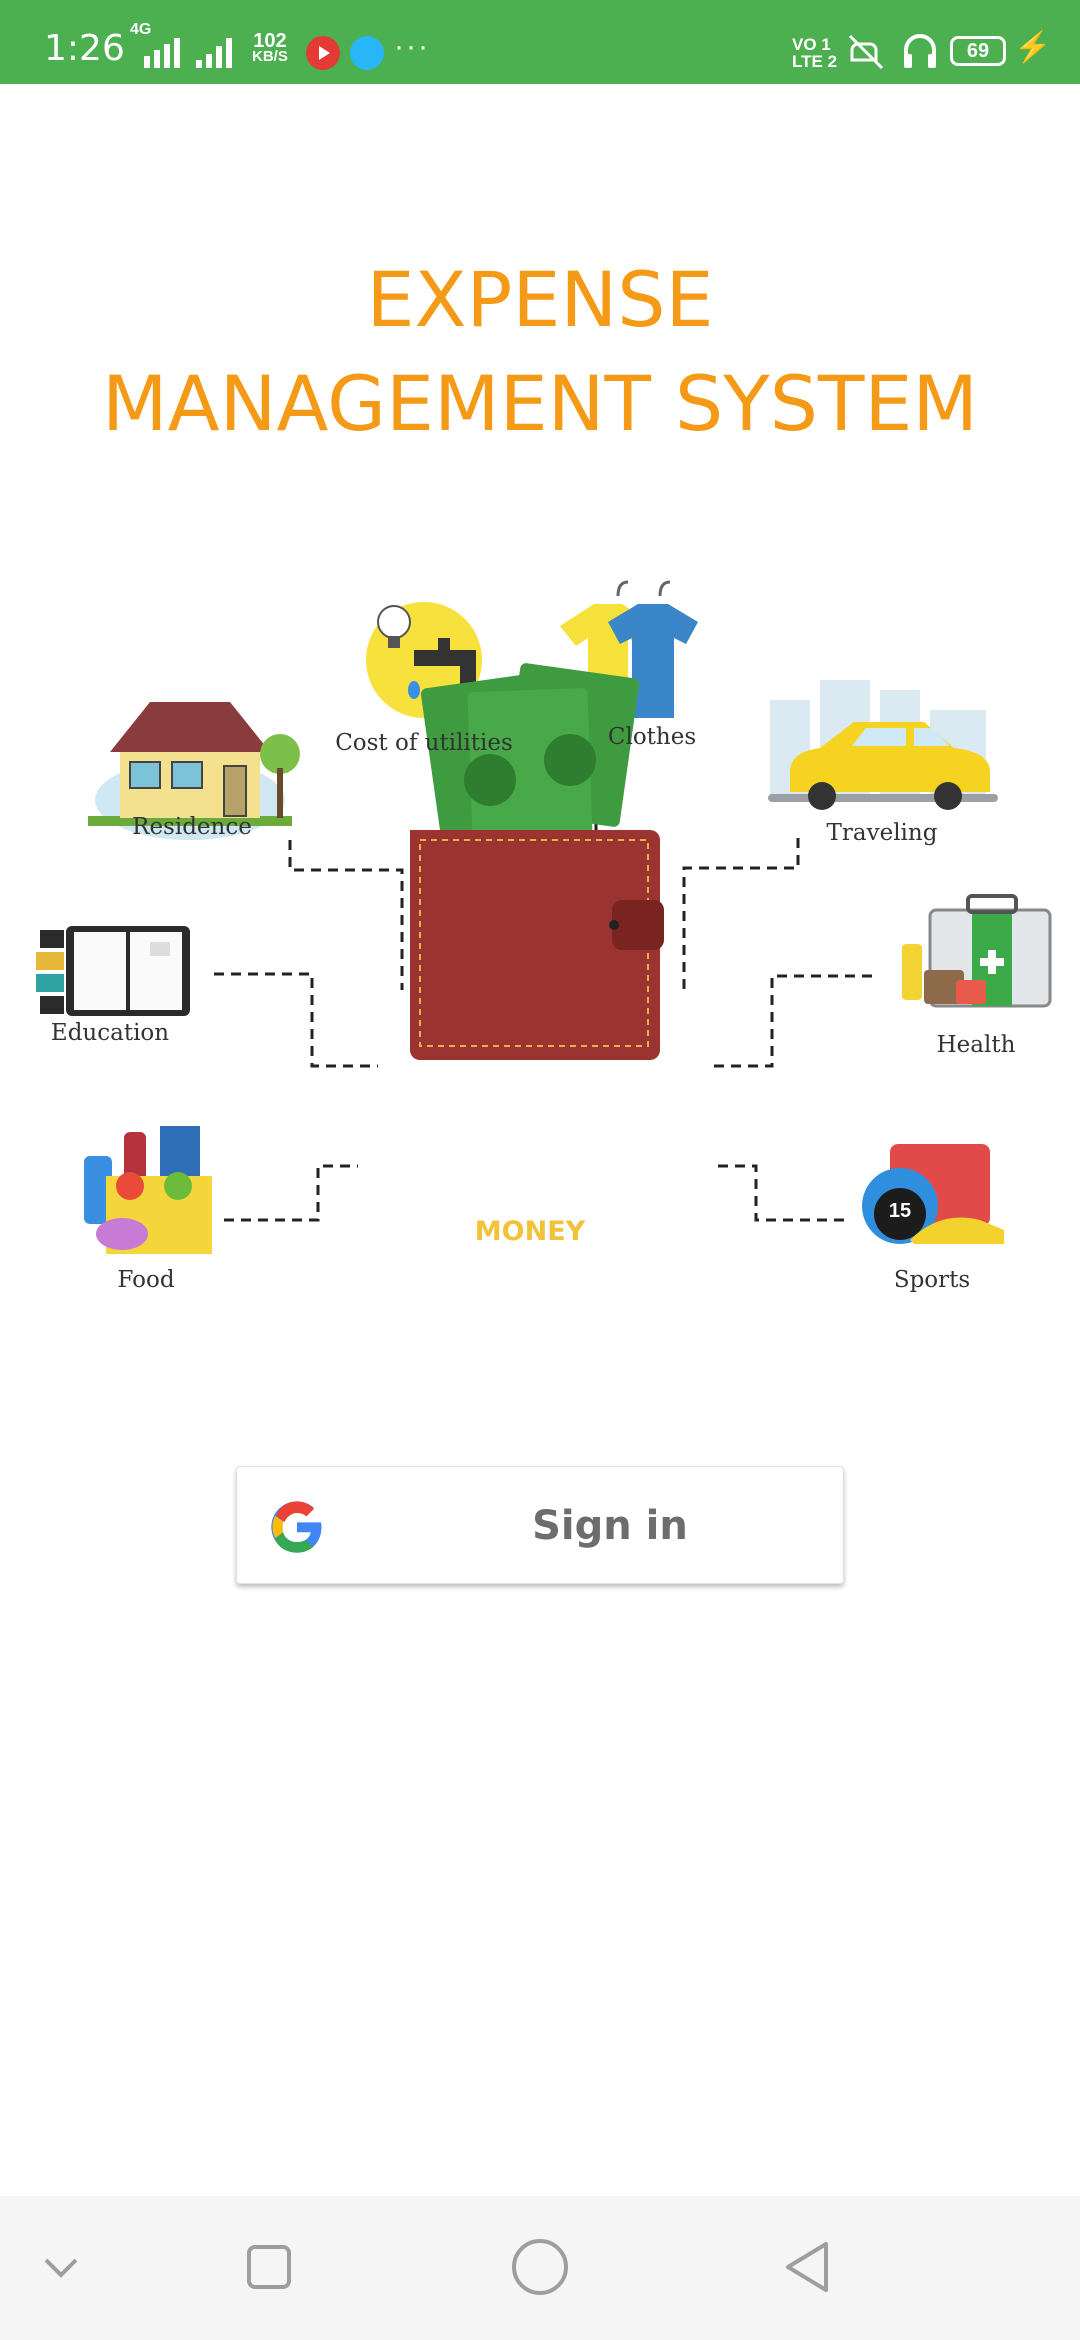 The width and height of the screenshot is (1080, 2340). I want to click on food-basket-icon, so click(148, 1190).